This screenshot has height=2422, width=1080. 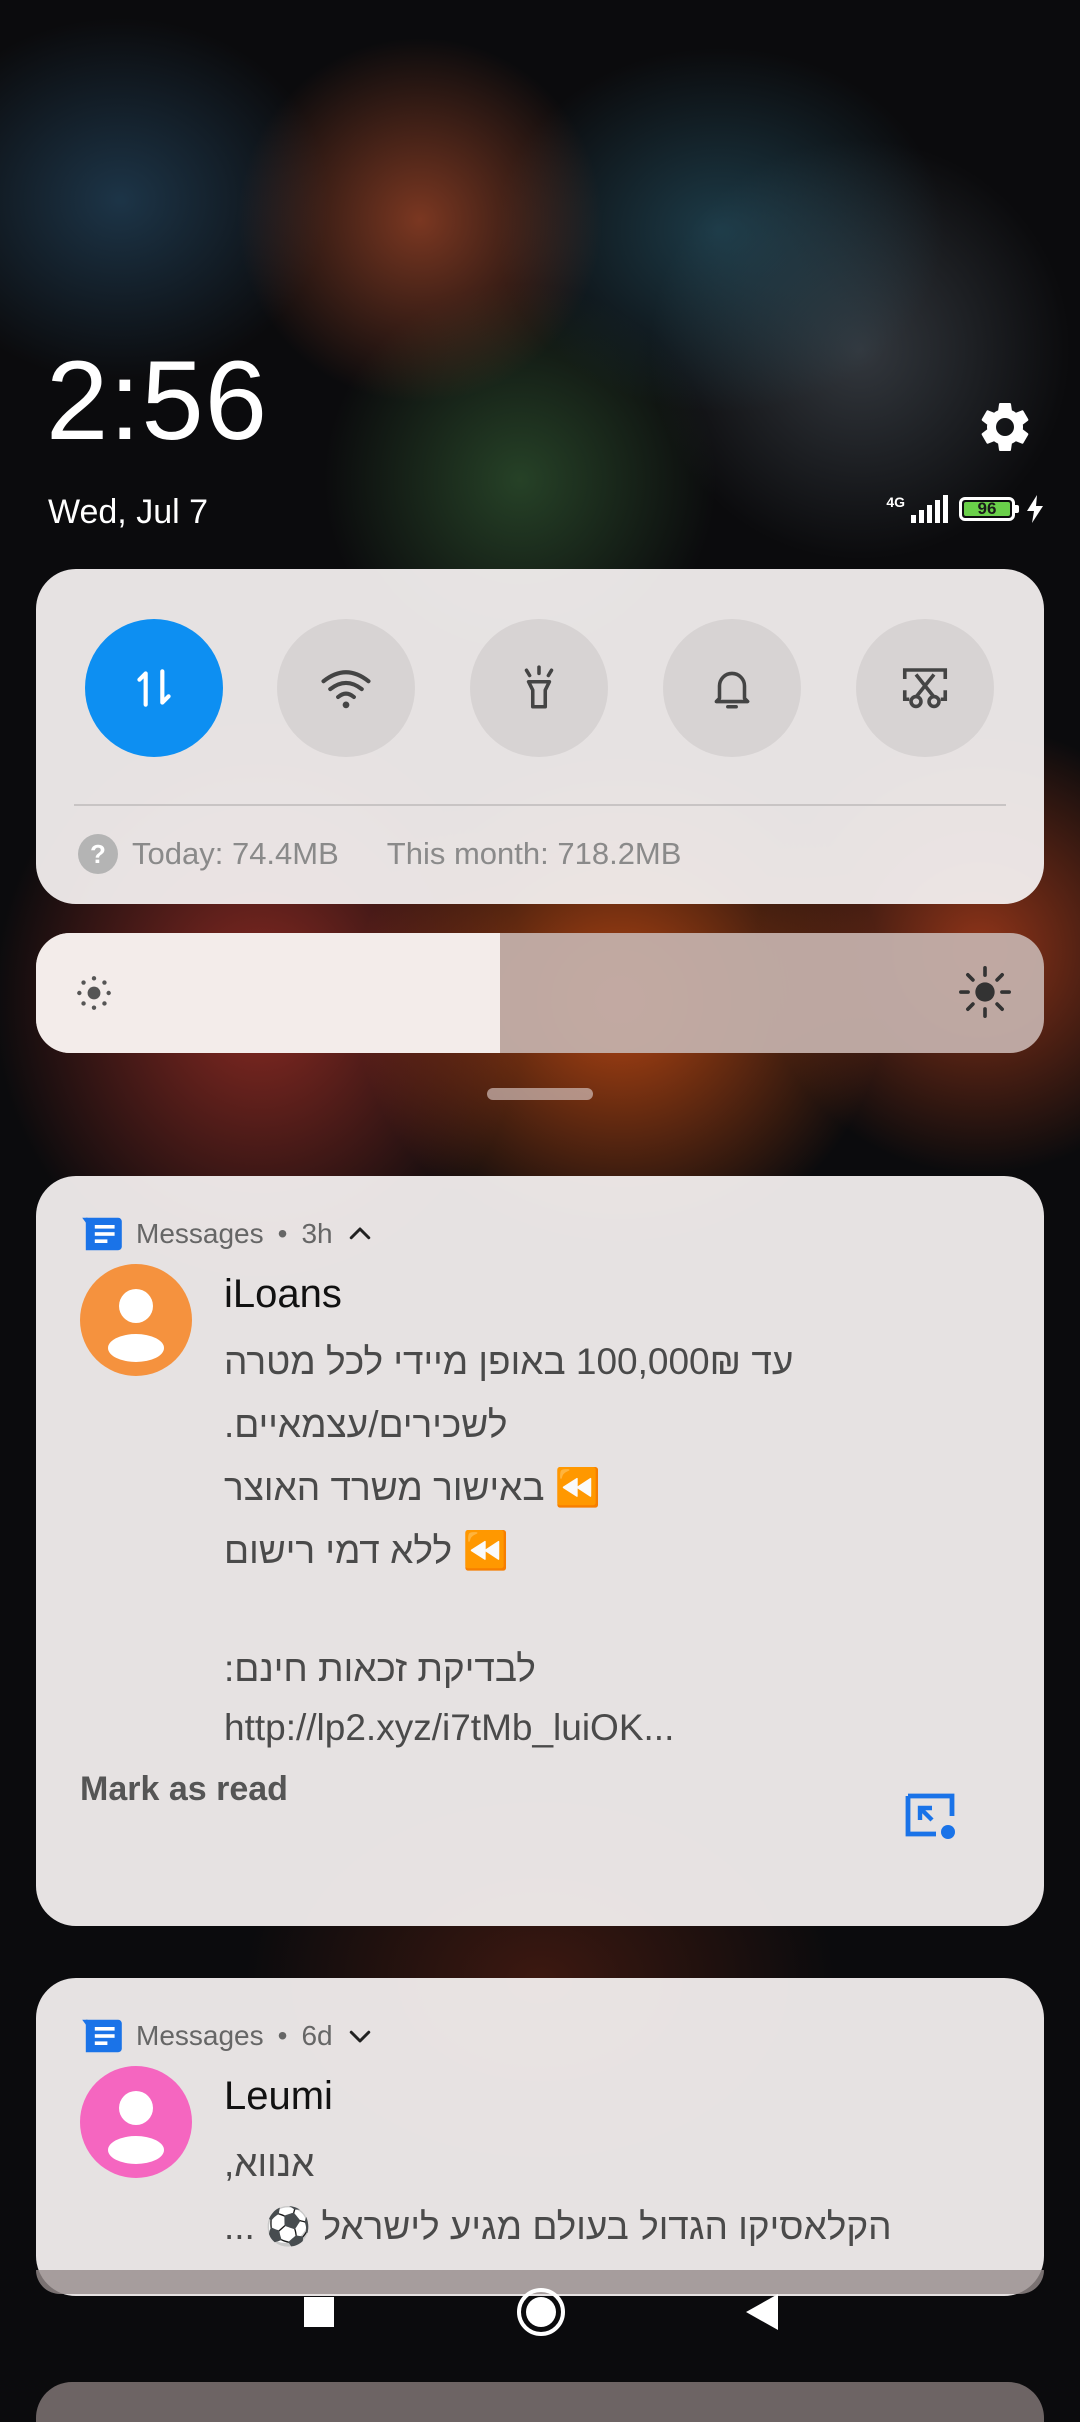 I want to click on notification-header: Messages • 3h, so click(x=227, y=1234).